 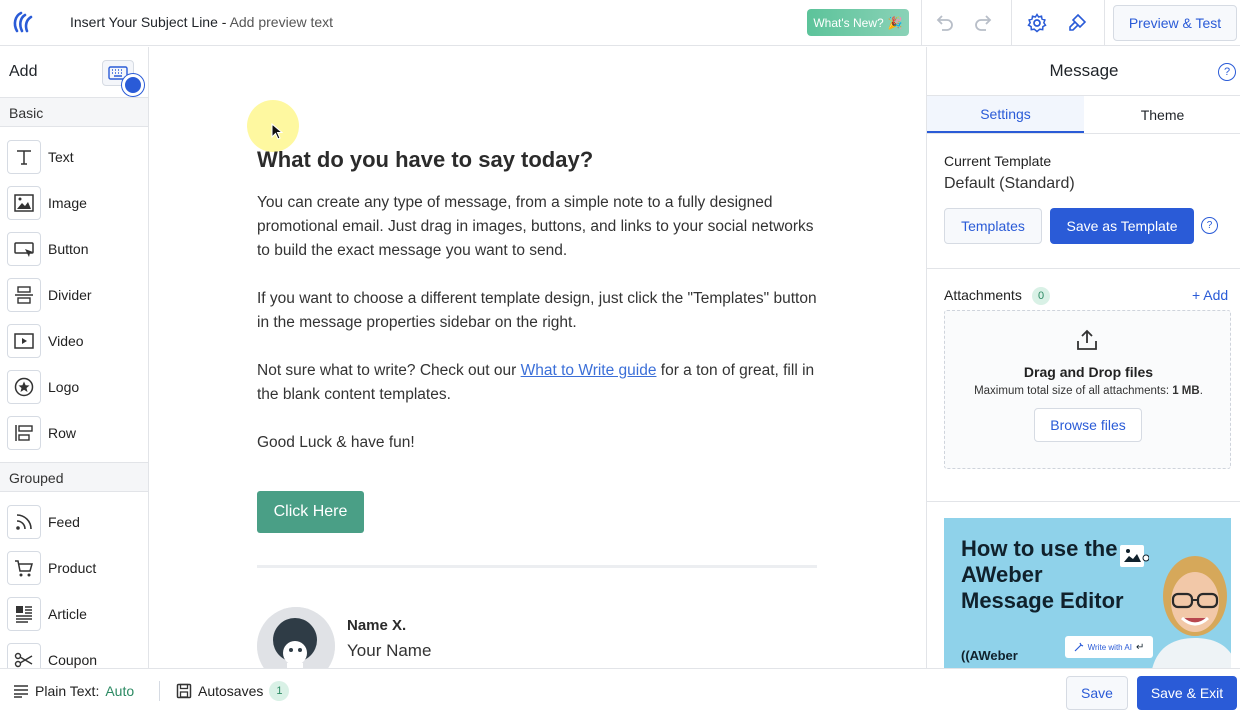 I want to click on undo-icon, so click(x=944, y=23).